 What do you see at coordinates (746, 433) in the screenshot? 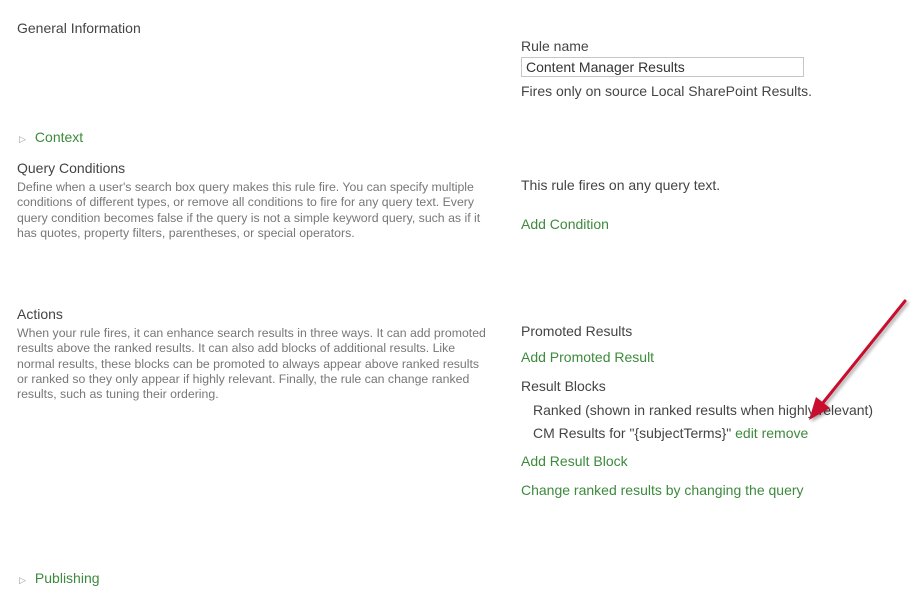
I see `edit-link: edit` at bounding box center [746, 433].